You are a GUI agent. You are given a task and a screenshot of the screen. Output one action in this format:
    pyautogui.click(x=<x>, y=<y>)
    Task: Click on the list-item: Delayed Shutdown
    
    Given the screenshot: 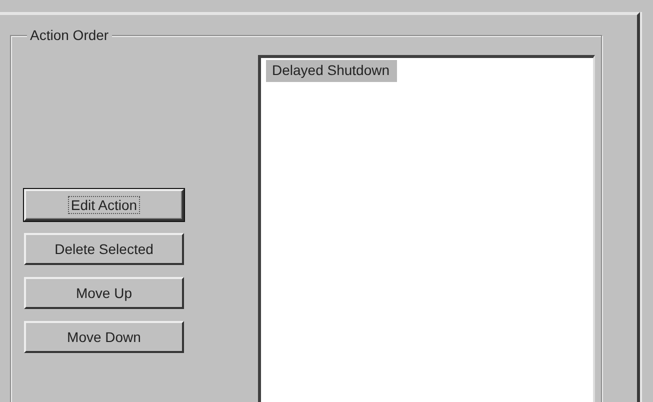 What is the action you would take?
    pyautogui.click(x=331, y=71)
    